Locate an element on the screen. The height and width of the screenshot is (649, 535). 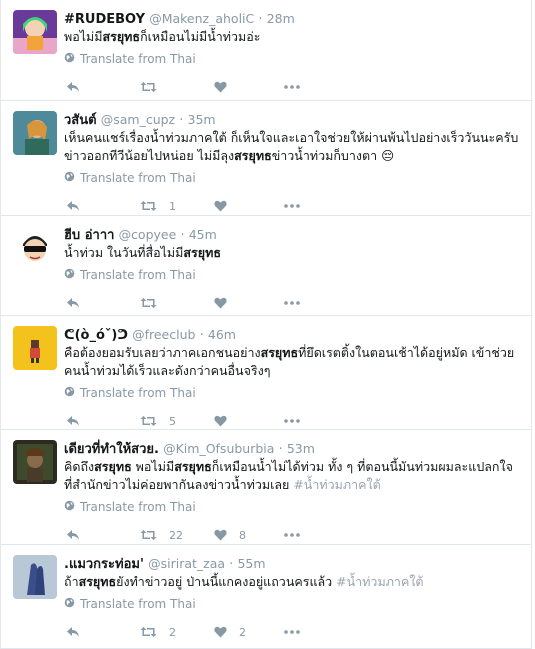
retweet-count: 22 is located at coordinates (176, 535).